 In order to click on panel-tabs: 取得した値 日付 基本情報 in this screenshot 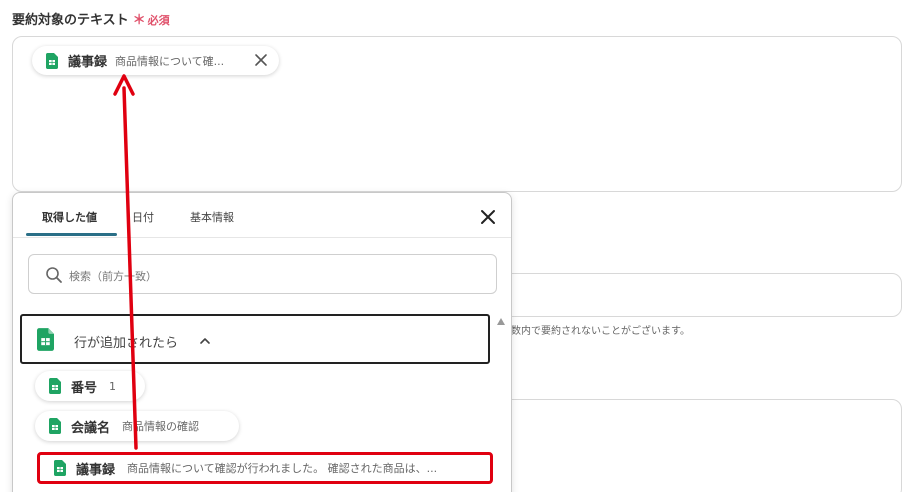, I will do `click(262, 215)`.